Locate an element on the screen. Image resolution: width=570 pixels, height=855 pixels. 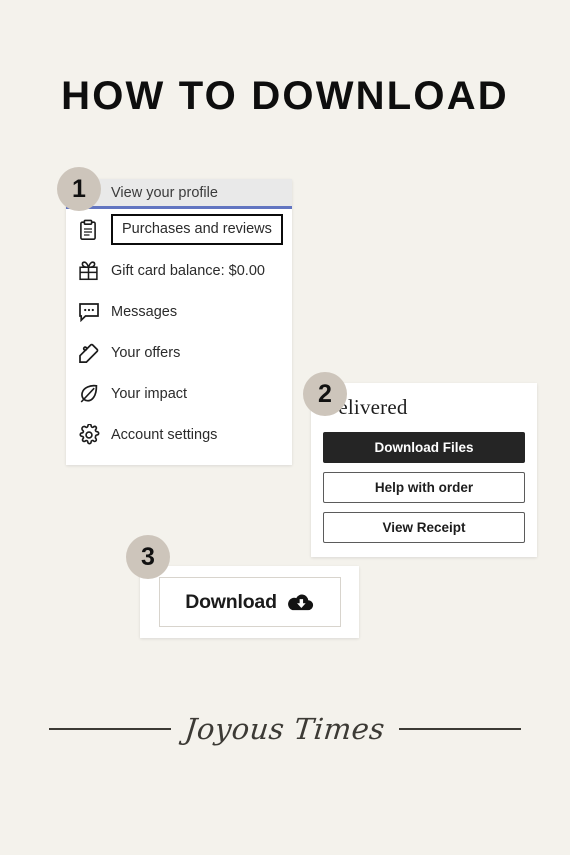
cloud-download-icon is located at coordinates (300, 602).